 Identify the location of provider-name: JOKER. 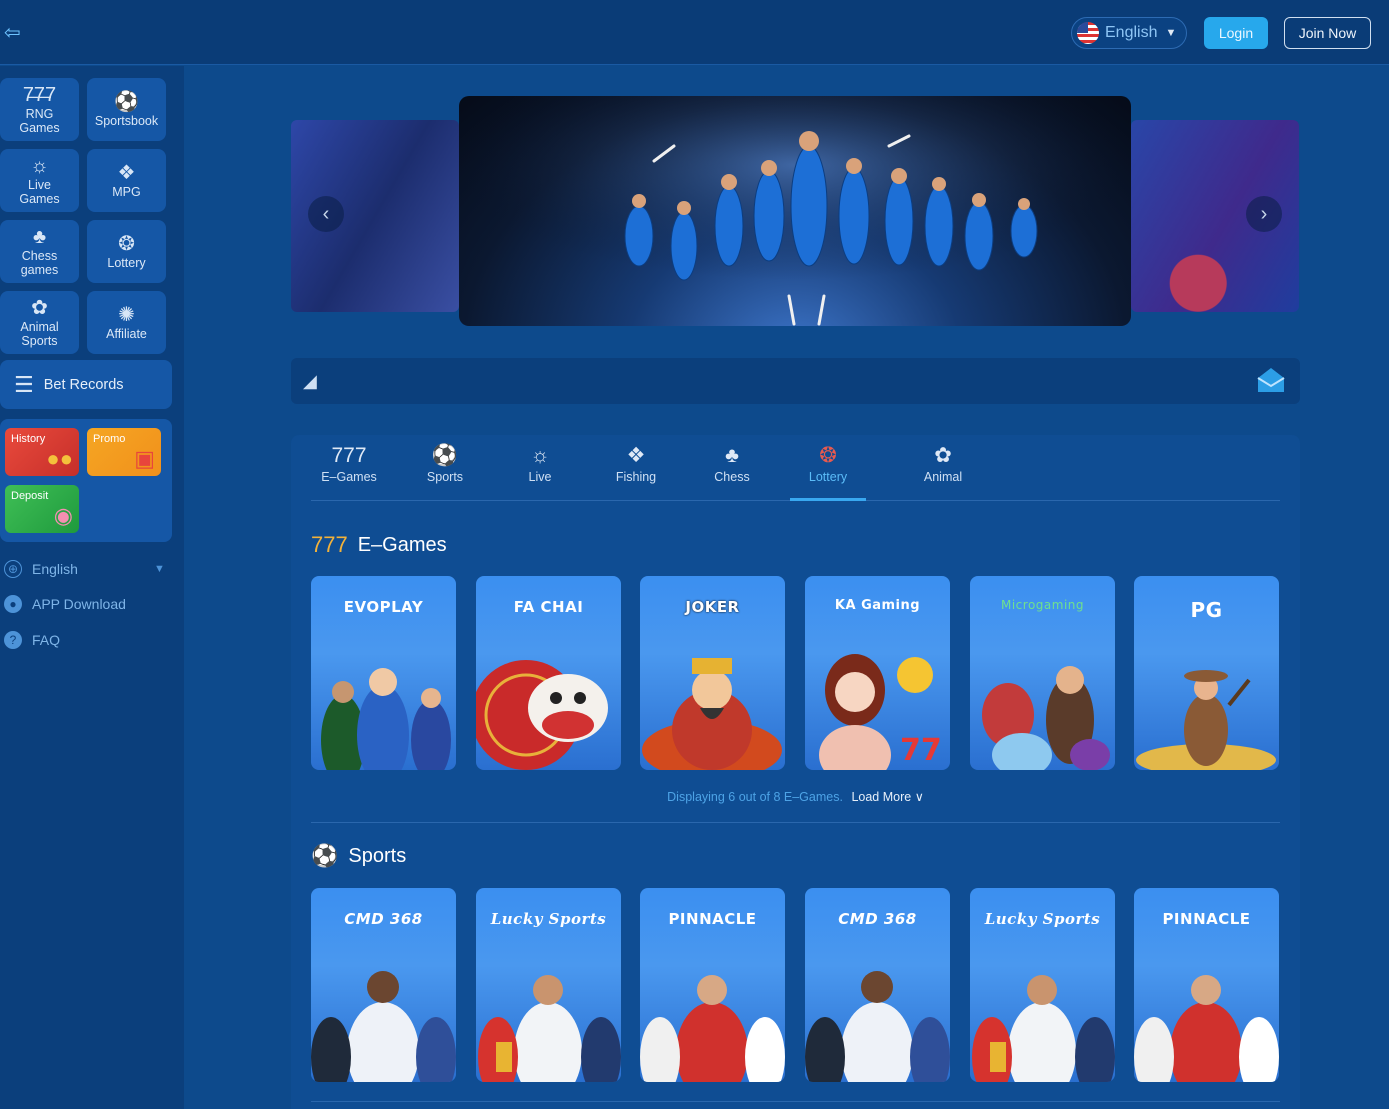
(712, 607).